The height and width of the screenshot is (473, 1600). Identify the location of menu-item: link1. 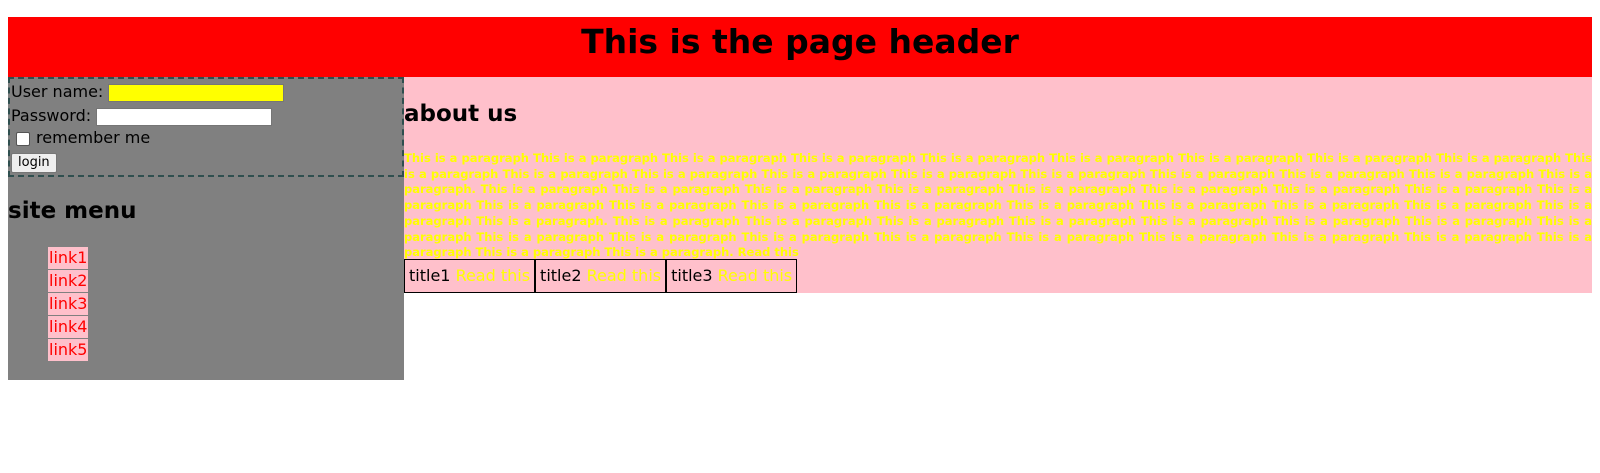
(68, 258).